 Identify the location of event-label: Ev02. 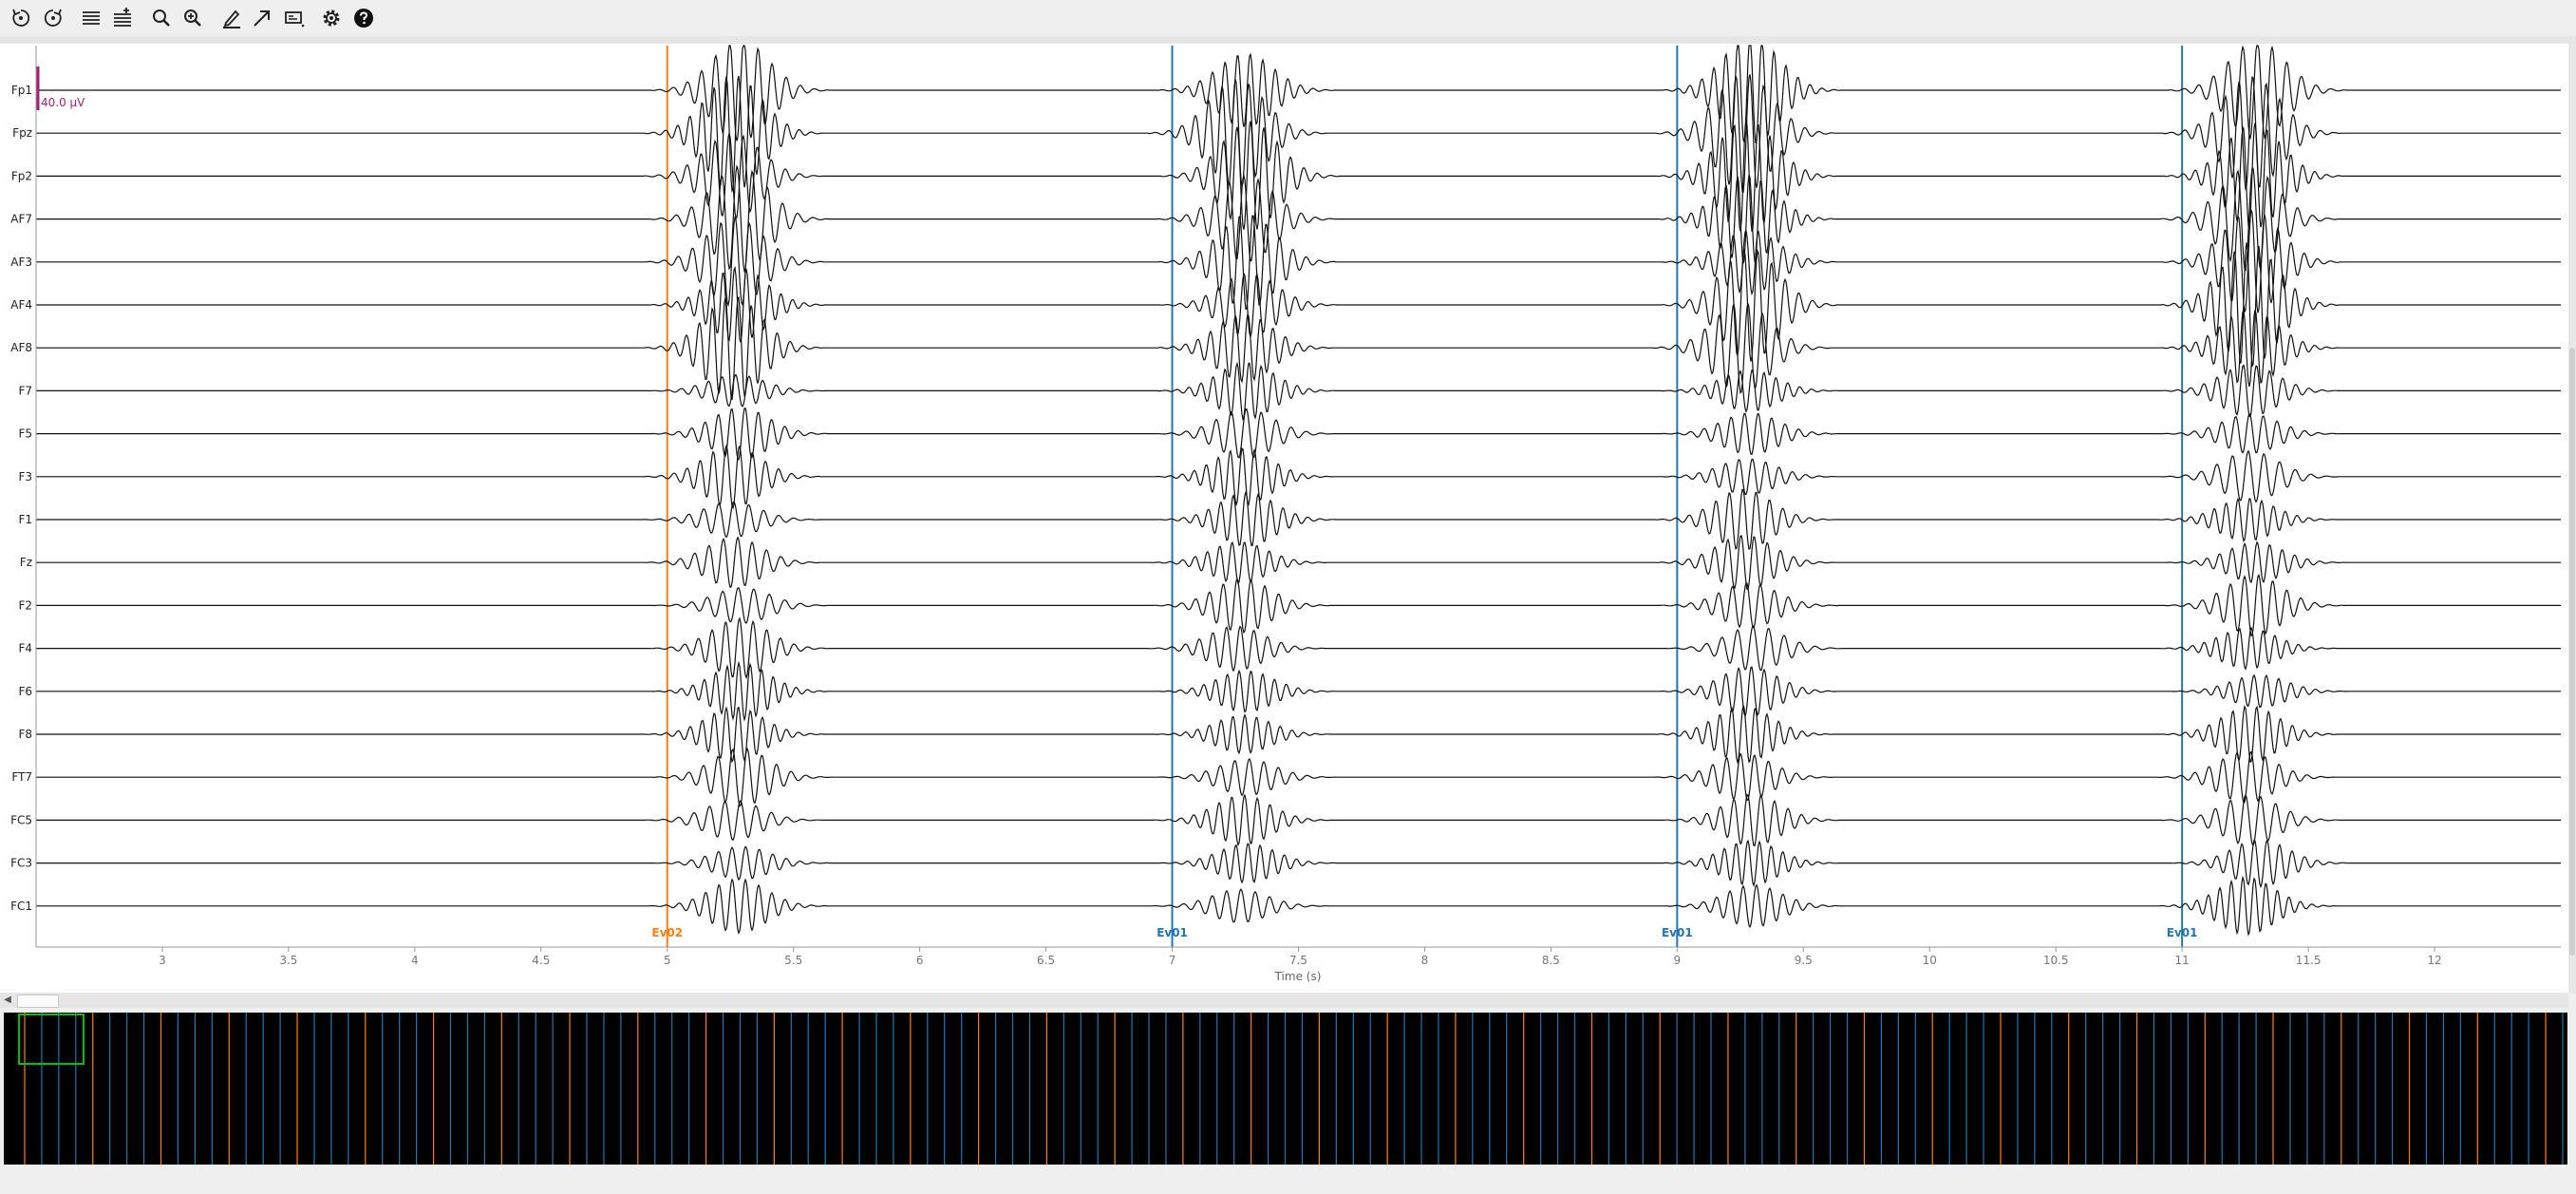
(667, 932).